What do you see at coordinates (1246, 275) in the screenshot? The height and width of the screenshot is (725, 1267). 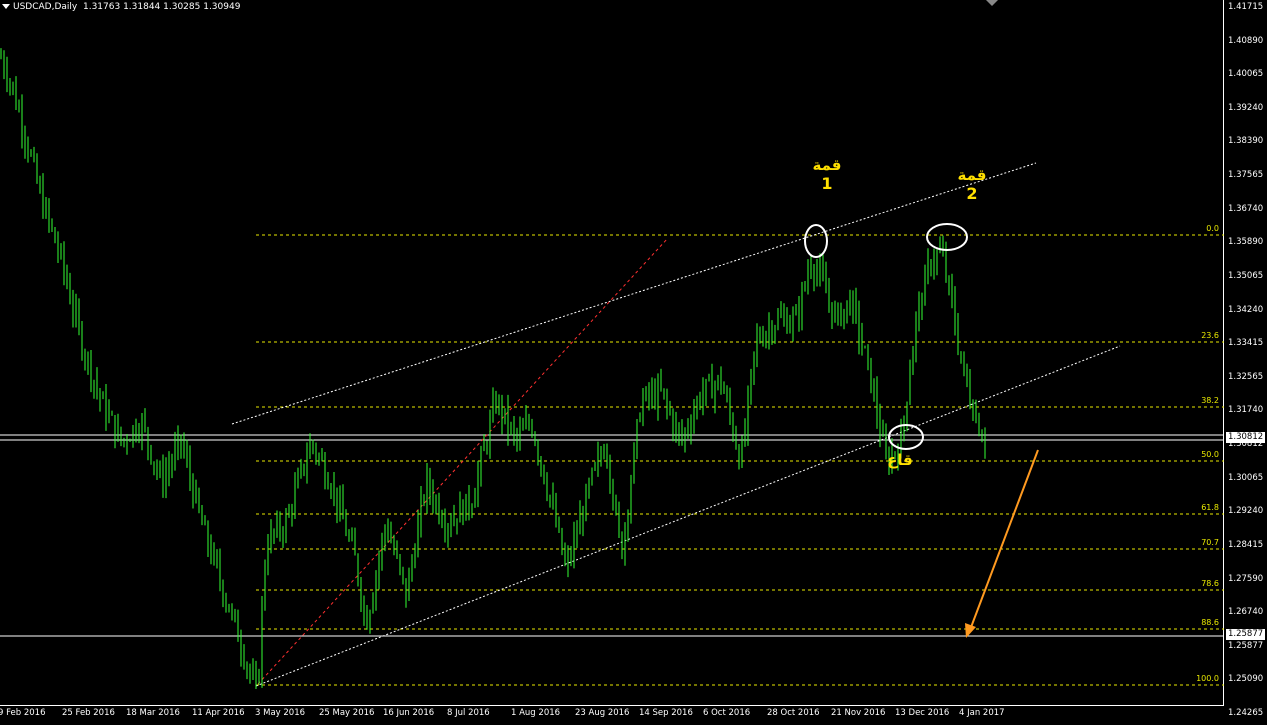 I see `price-tick: 1.35065` at bounding box center [1246, 275].